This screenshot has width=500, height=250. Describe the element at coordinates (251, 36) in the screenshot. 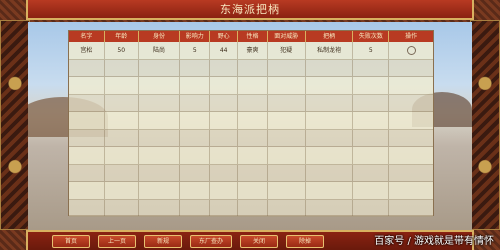

I see `table-header: 名字 年龄 身份 影响力 野心 性格 面对威胁 把柄 失败次数 操作` at that location.